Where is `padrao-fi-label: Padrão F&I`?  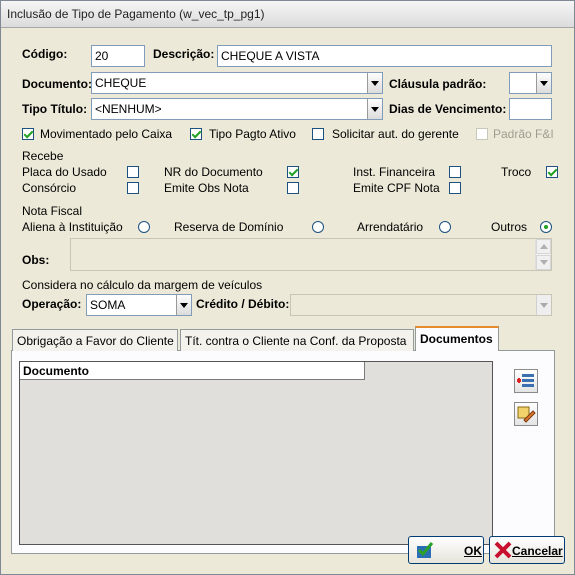
padrao-fi-label: Padrão F&I is located at coordinates (523, 134).